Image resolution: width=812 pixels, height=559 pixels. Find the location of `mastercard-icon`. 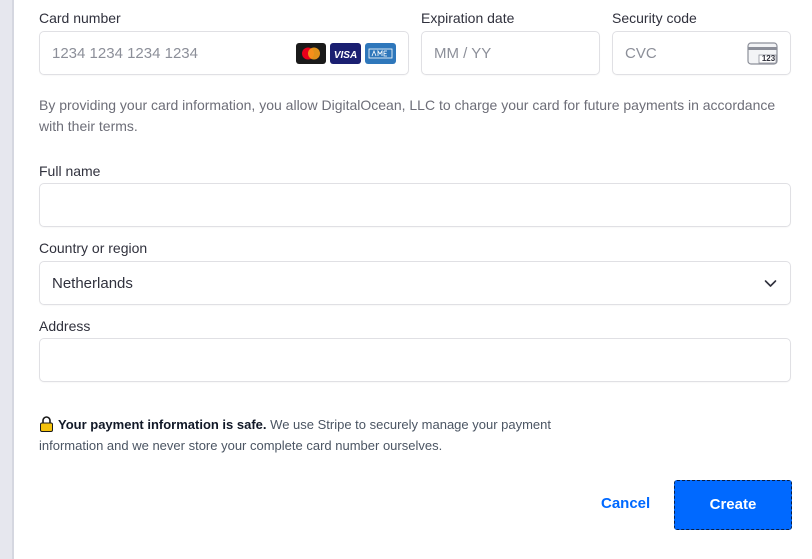

mastercard-icon is located at coordinates (311, 53).